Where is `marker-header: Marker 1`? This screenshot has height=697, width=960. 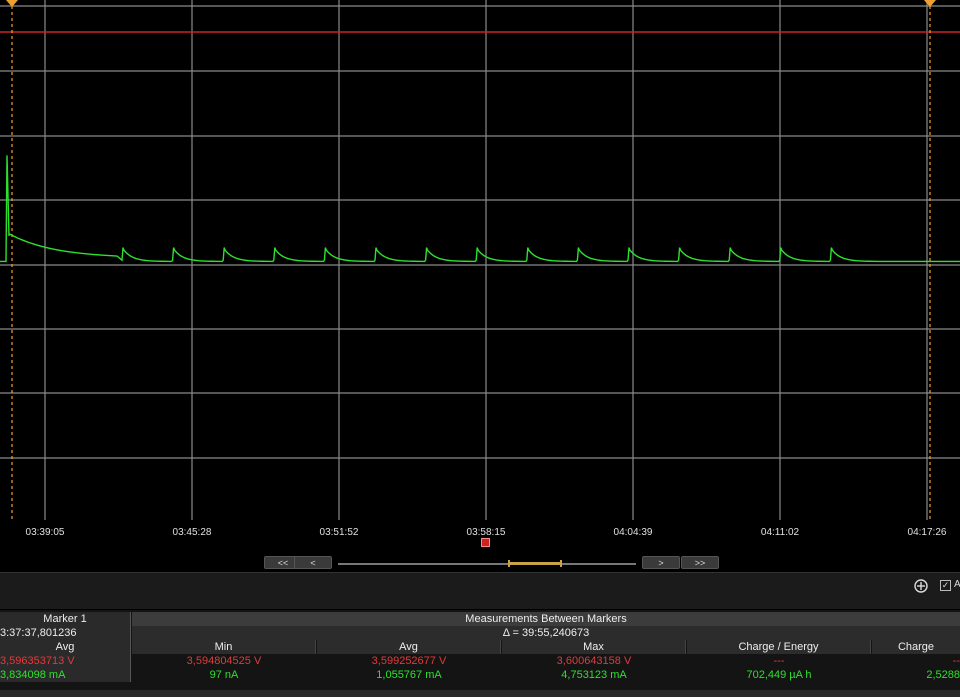 marker-header: Marker 1 is located at coordinates (65, 619).